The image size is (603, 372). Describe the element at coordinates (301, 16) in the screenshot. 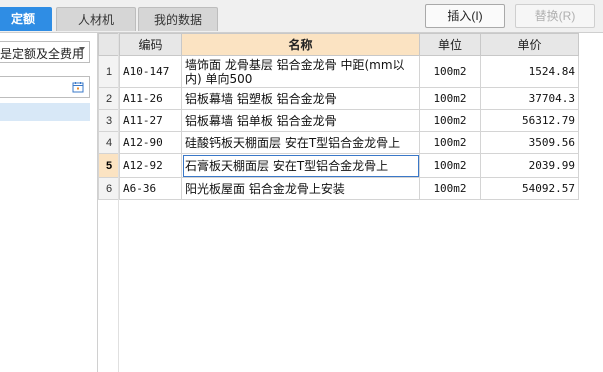

I see `tab-bar: 定额 人材机 我的数据 插入(I) 替换(R)` at that location.